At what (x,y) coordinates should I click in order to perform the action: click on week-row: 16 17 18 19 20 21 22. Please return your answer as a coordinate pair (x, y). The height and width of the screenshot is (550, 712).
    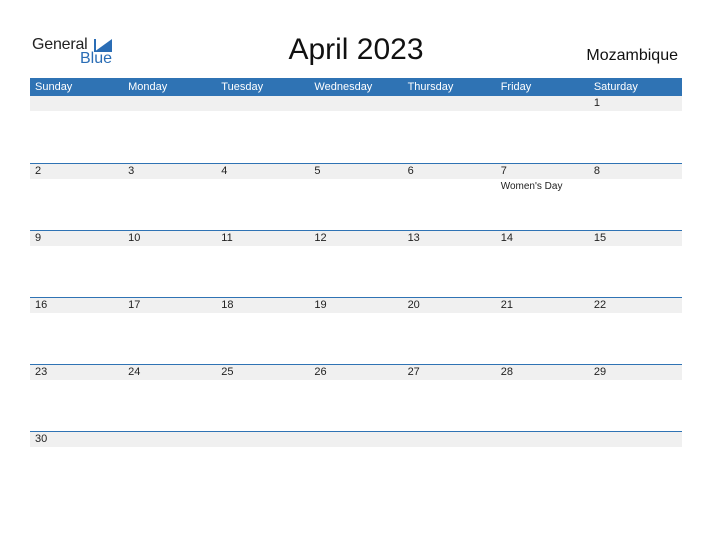
    Looking at the image, I should click on (356, 330).